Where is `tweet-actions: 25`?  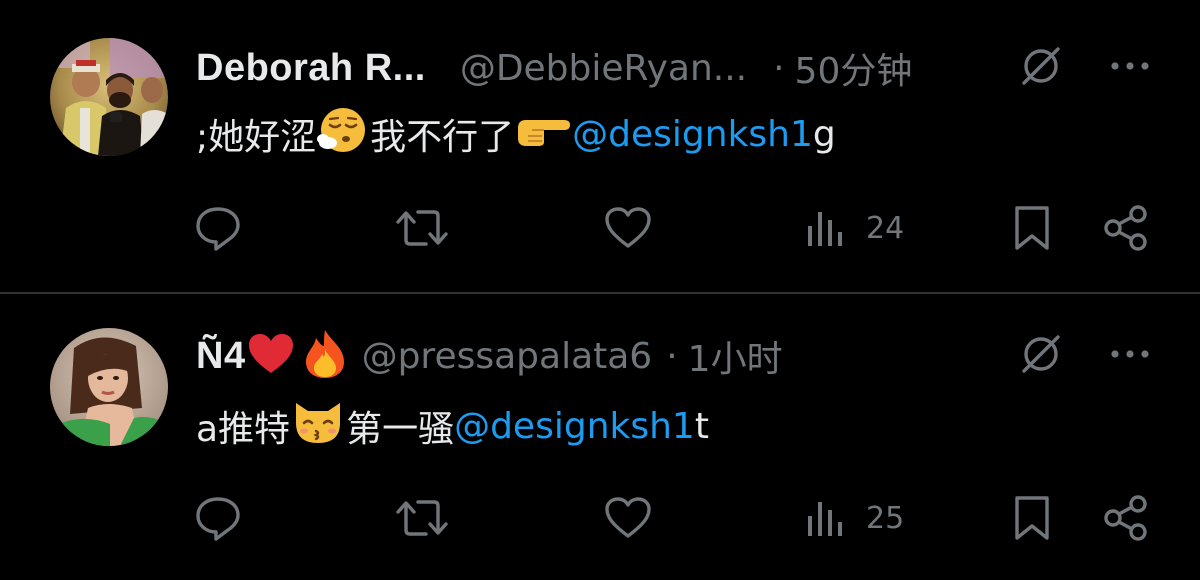 tweet-actions: 25 is located at coordinates (672, 518).